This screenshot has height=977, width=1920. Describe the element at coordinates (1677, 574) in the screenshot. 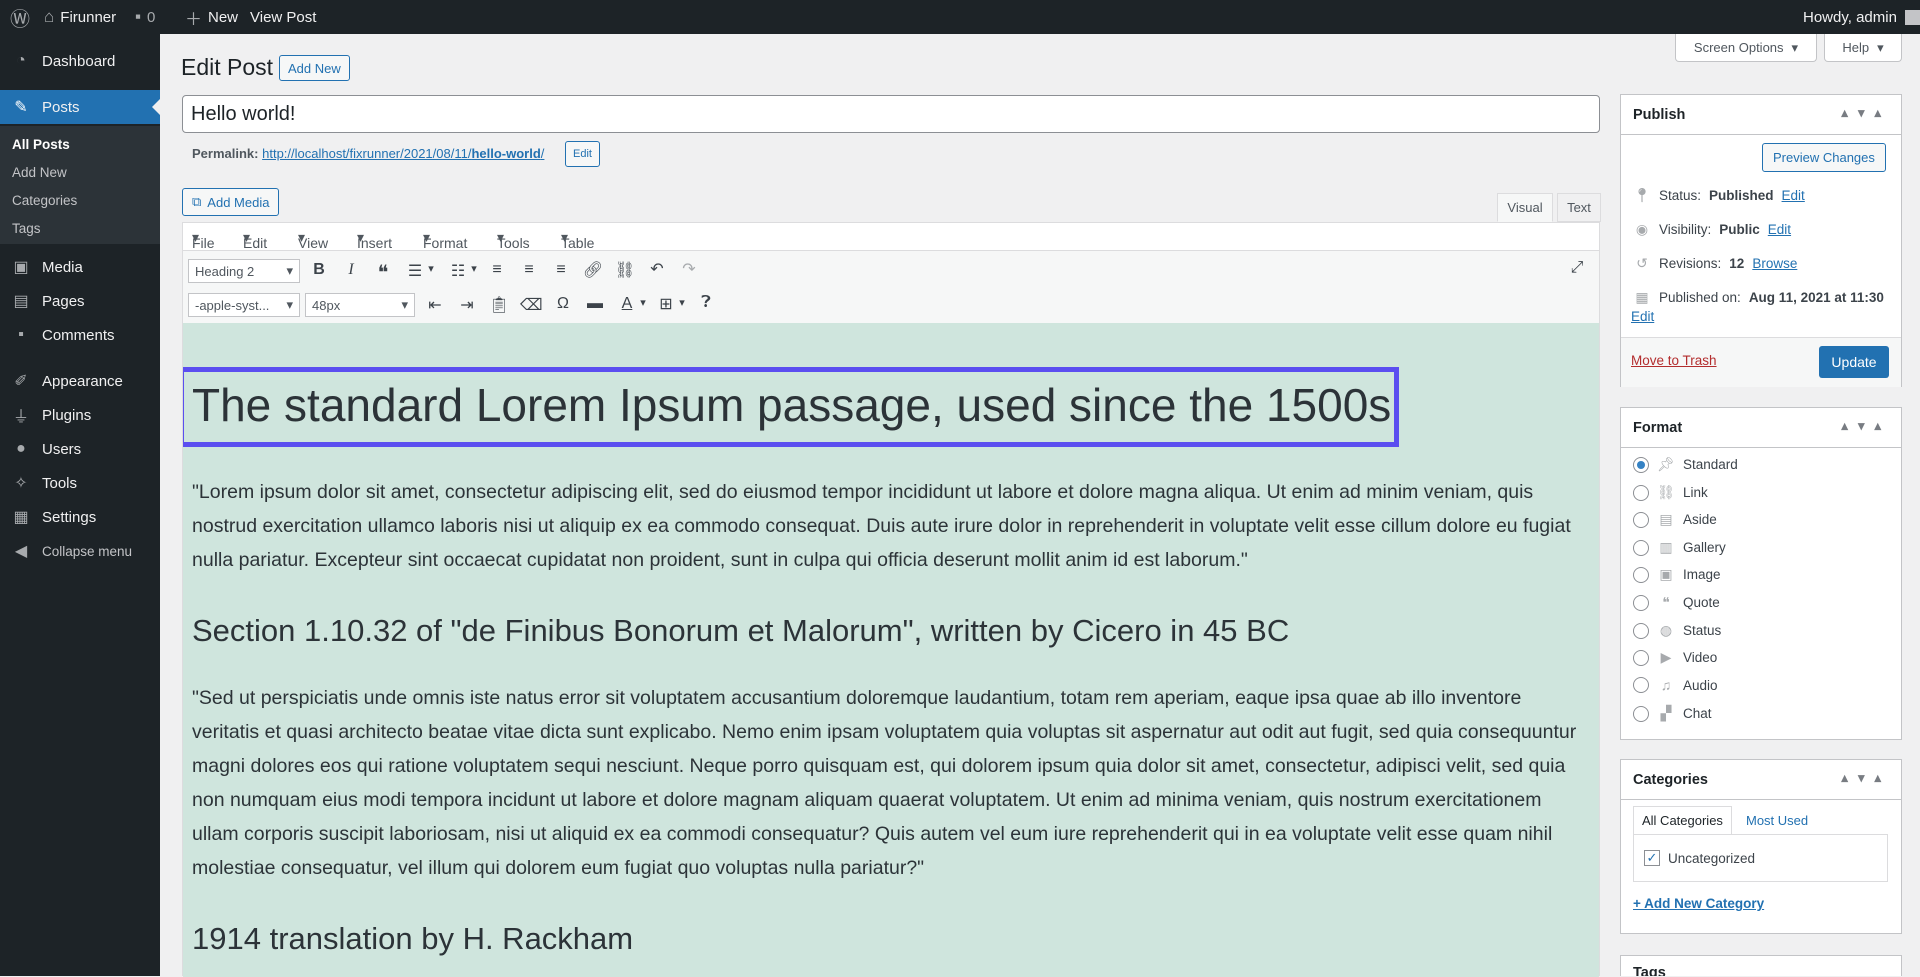

I see `format-option-image: ▣ Image` at that location.